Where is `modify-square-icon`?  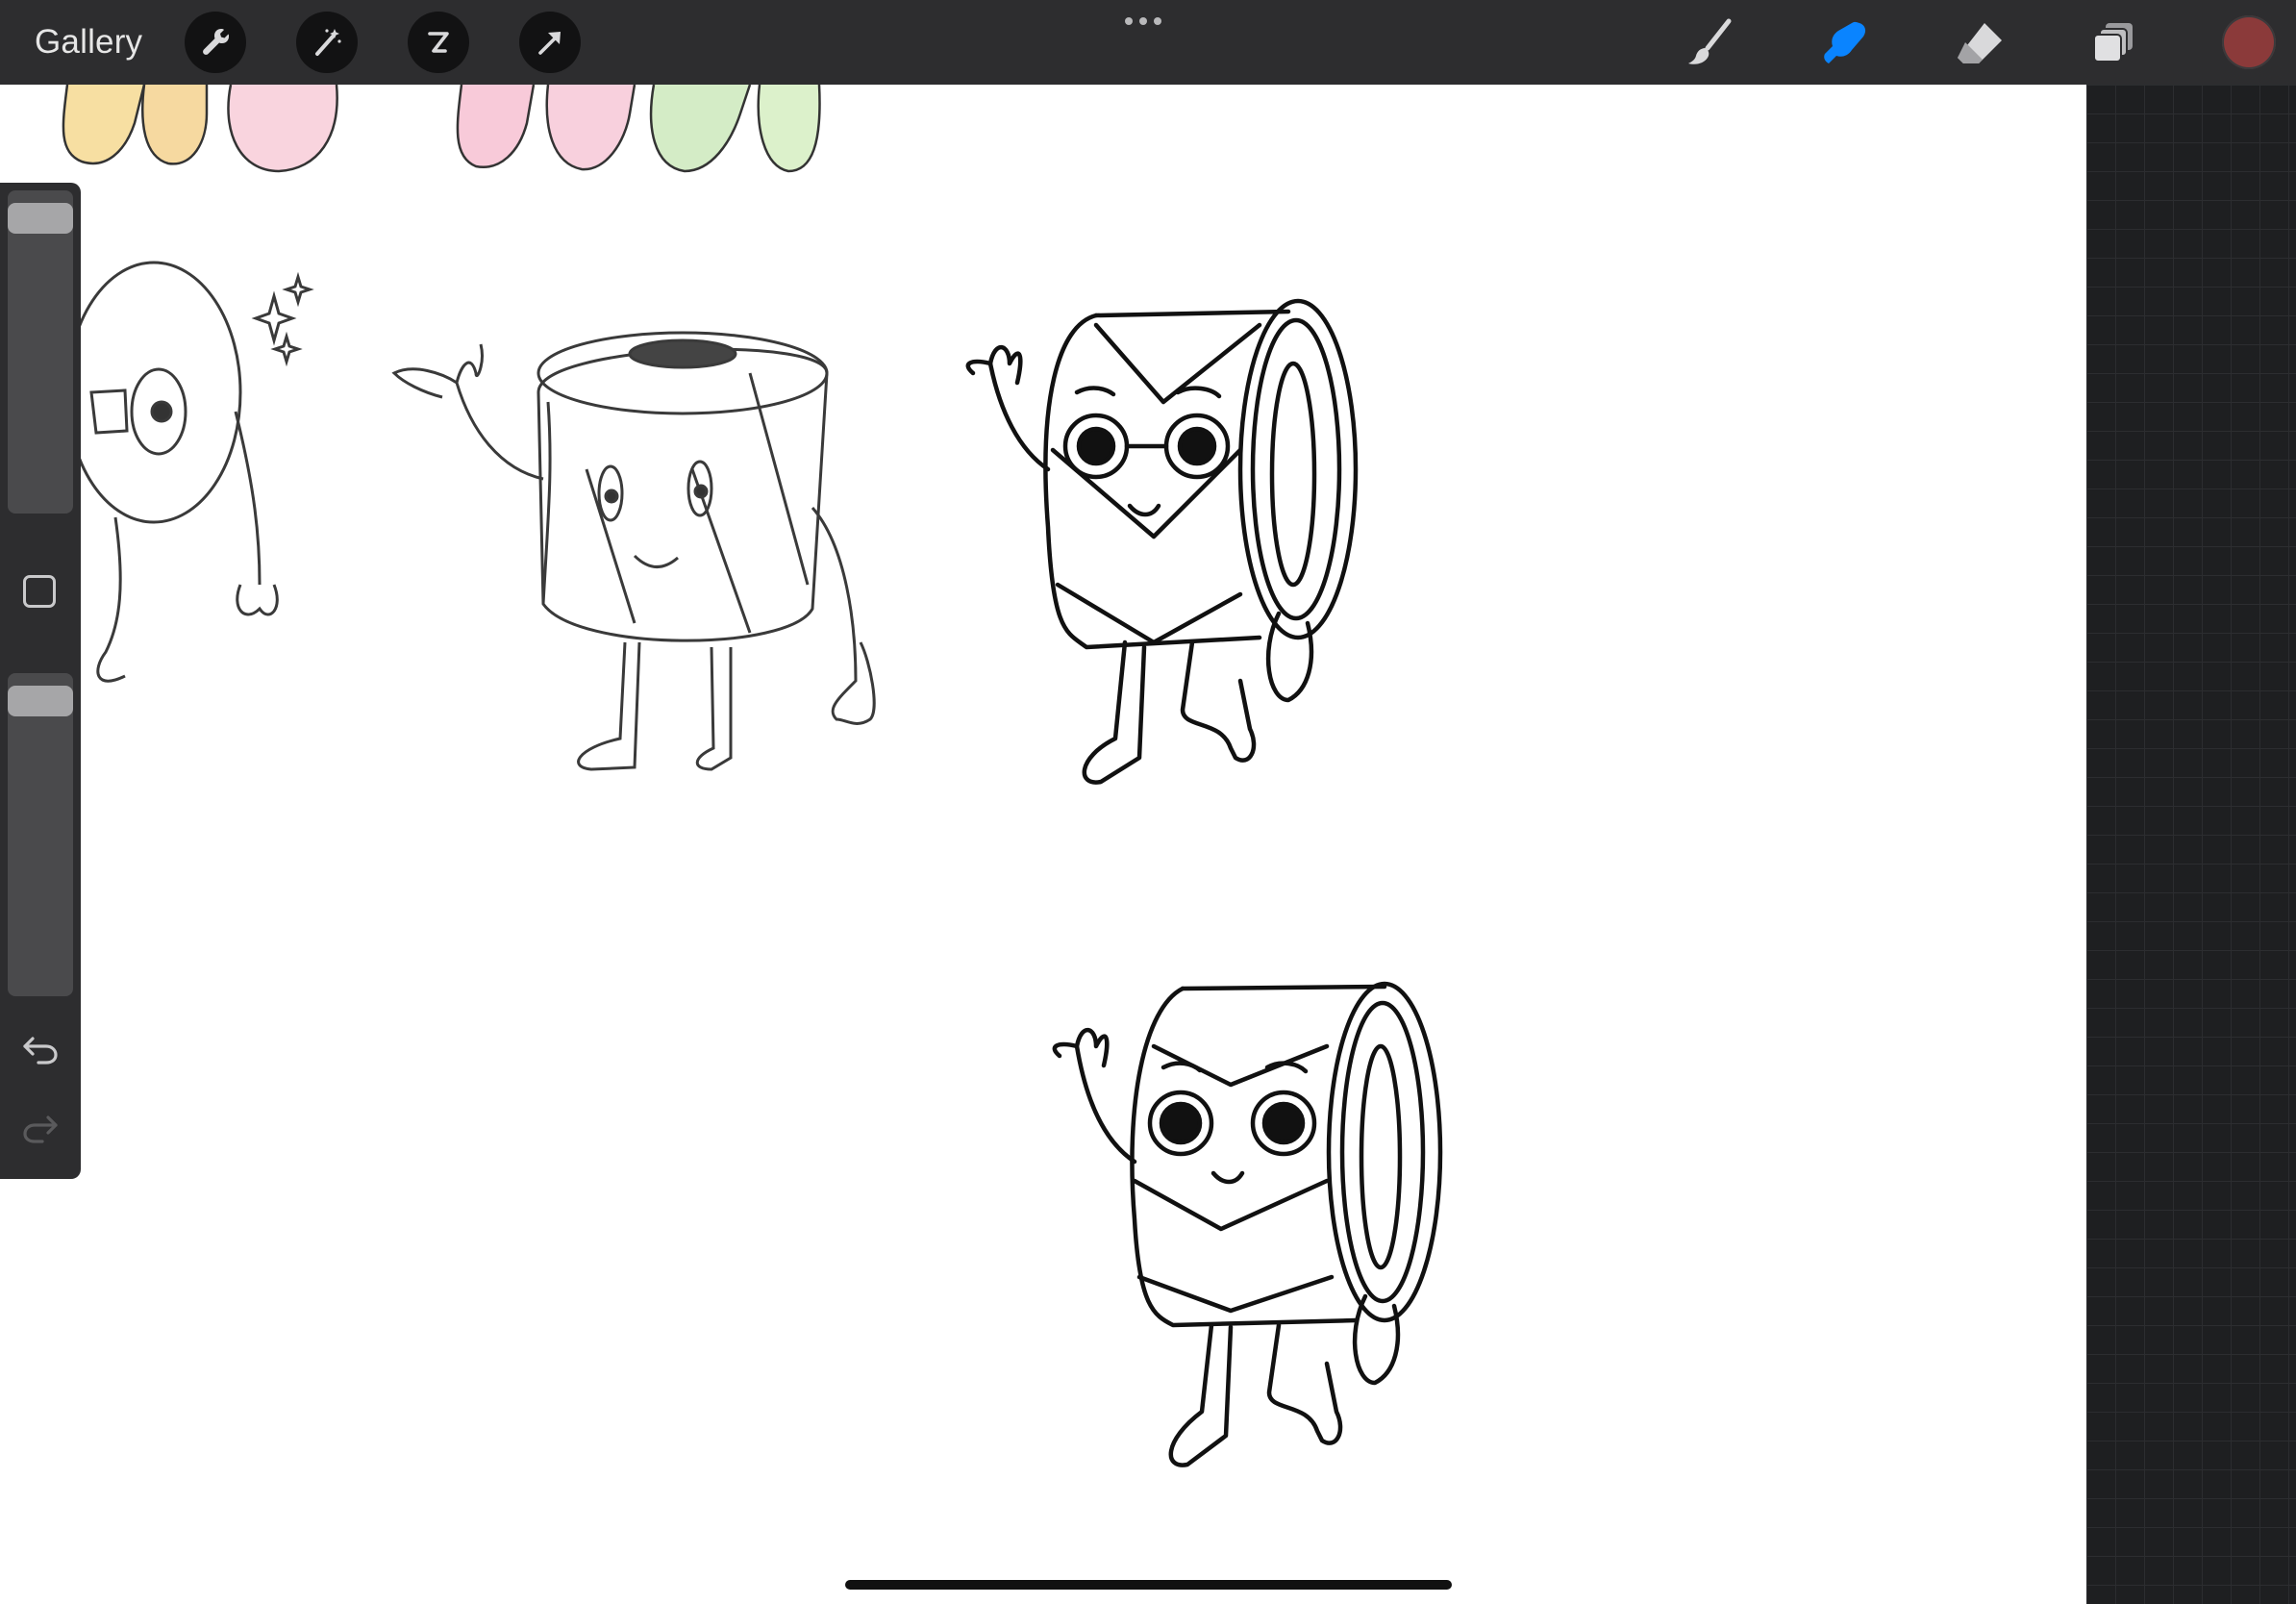 modify-square-icon is located at coordinates (39, 591).